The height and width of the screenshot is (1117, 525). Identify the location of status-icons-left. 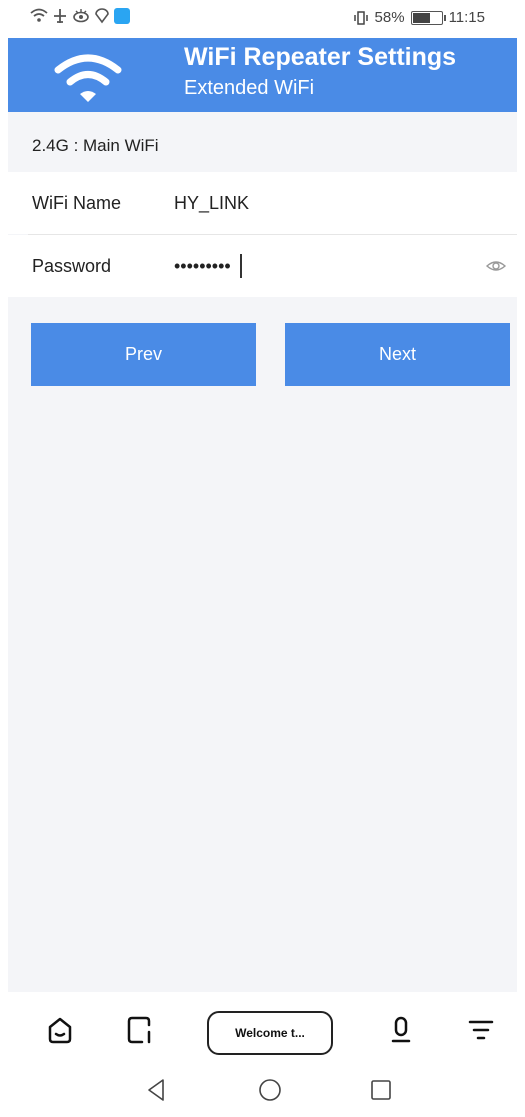
(80, 16).